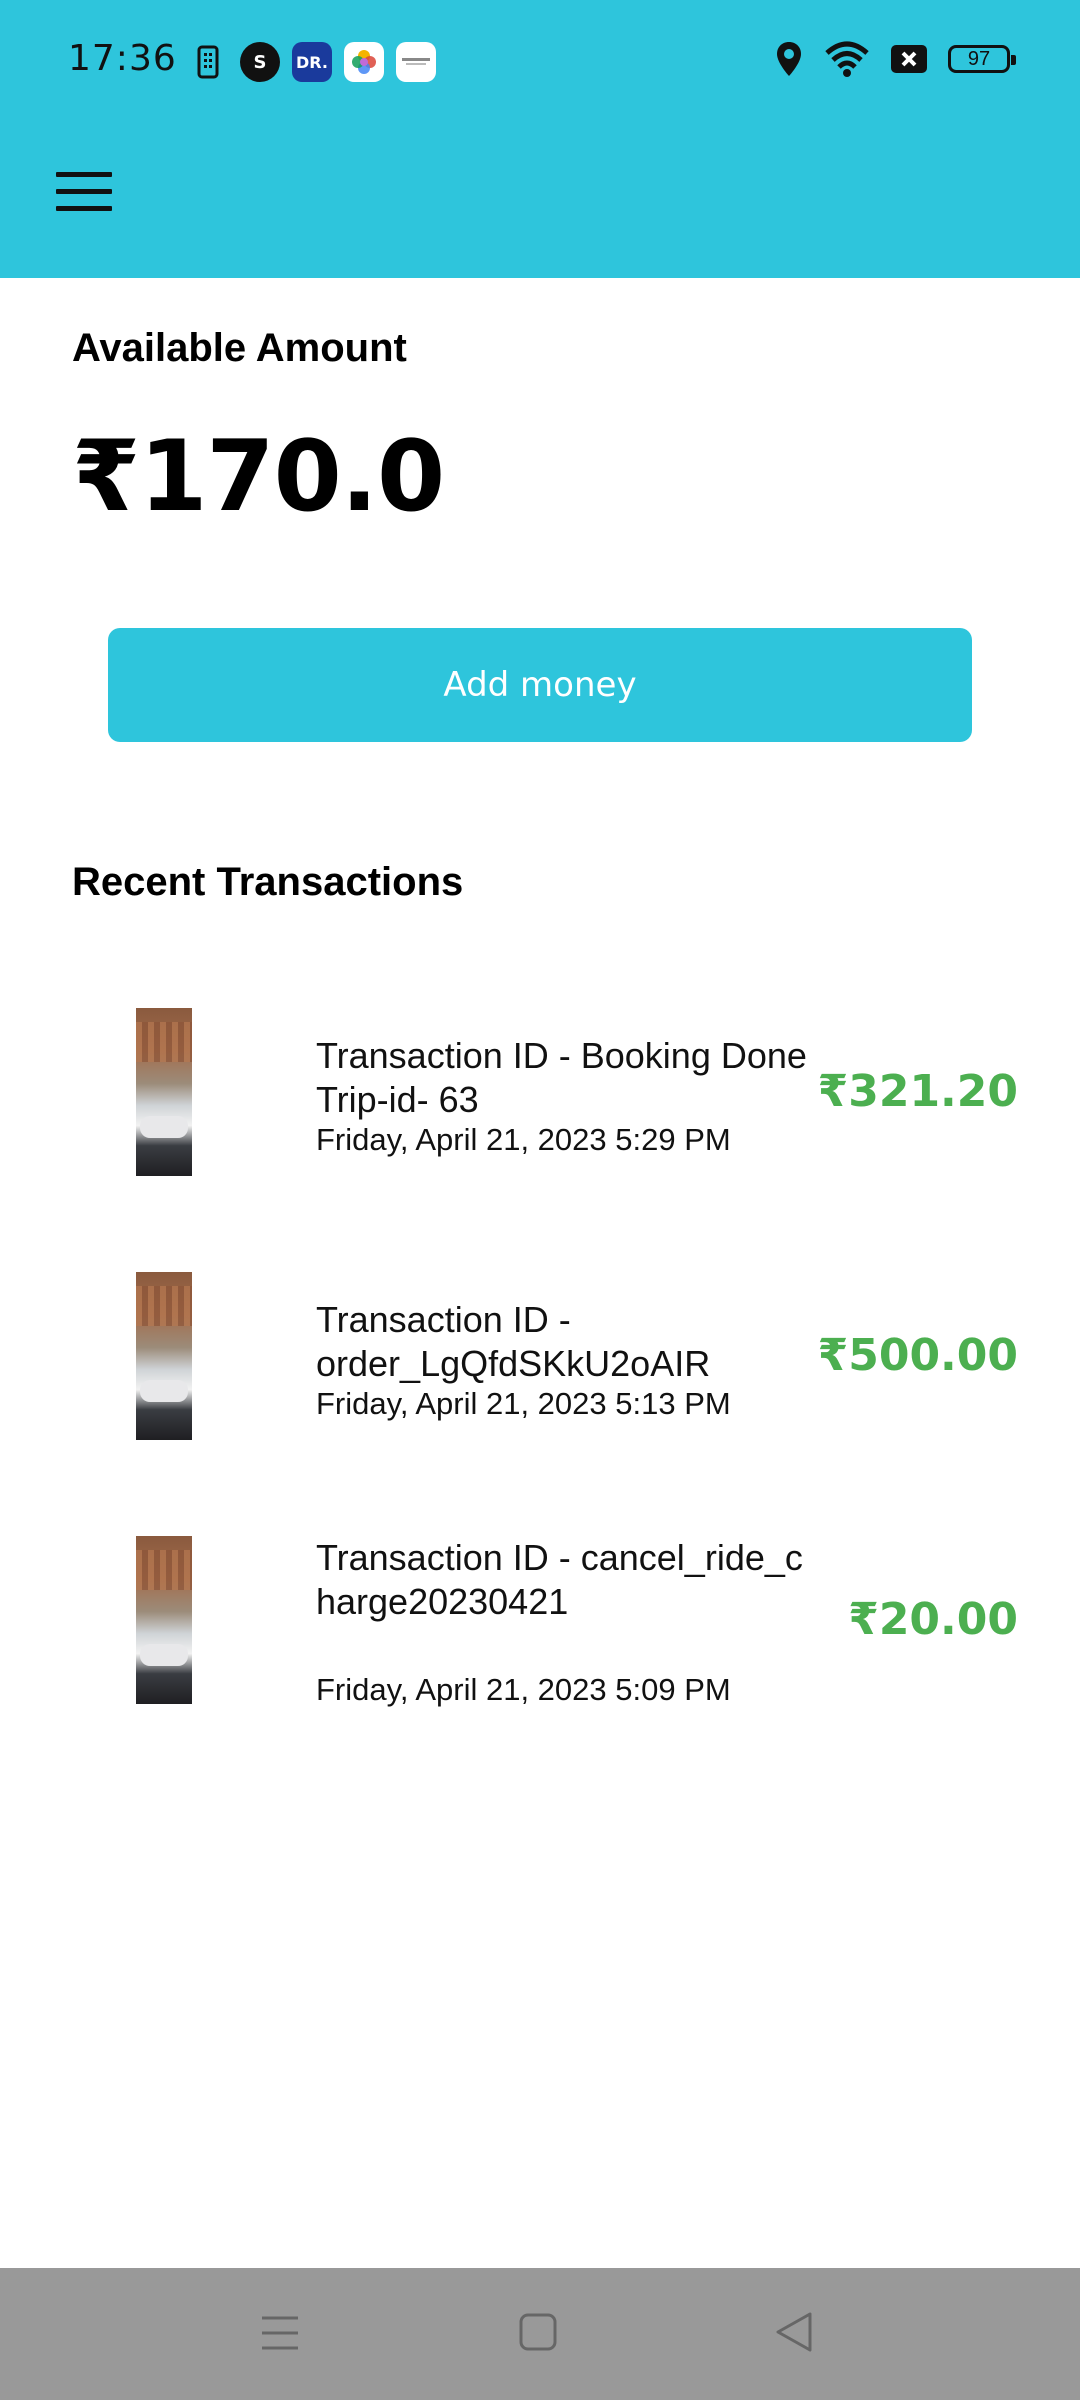  I want to click on recent-transactions-title: Recent Transactions, so click(268, 882).